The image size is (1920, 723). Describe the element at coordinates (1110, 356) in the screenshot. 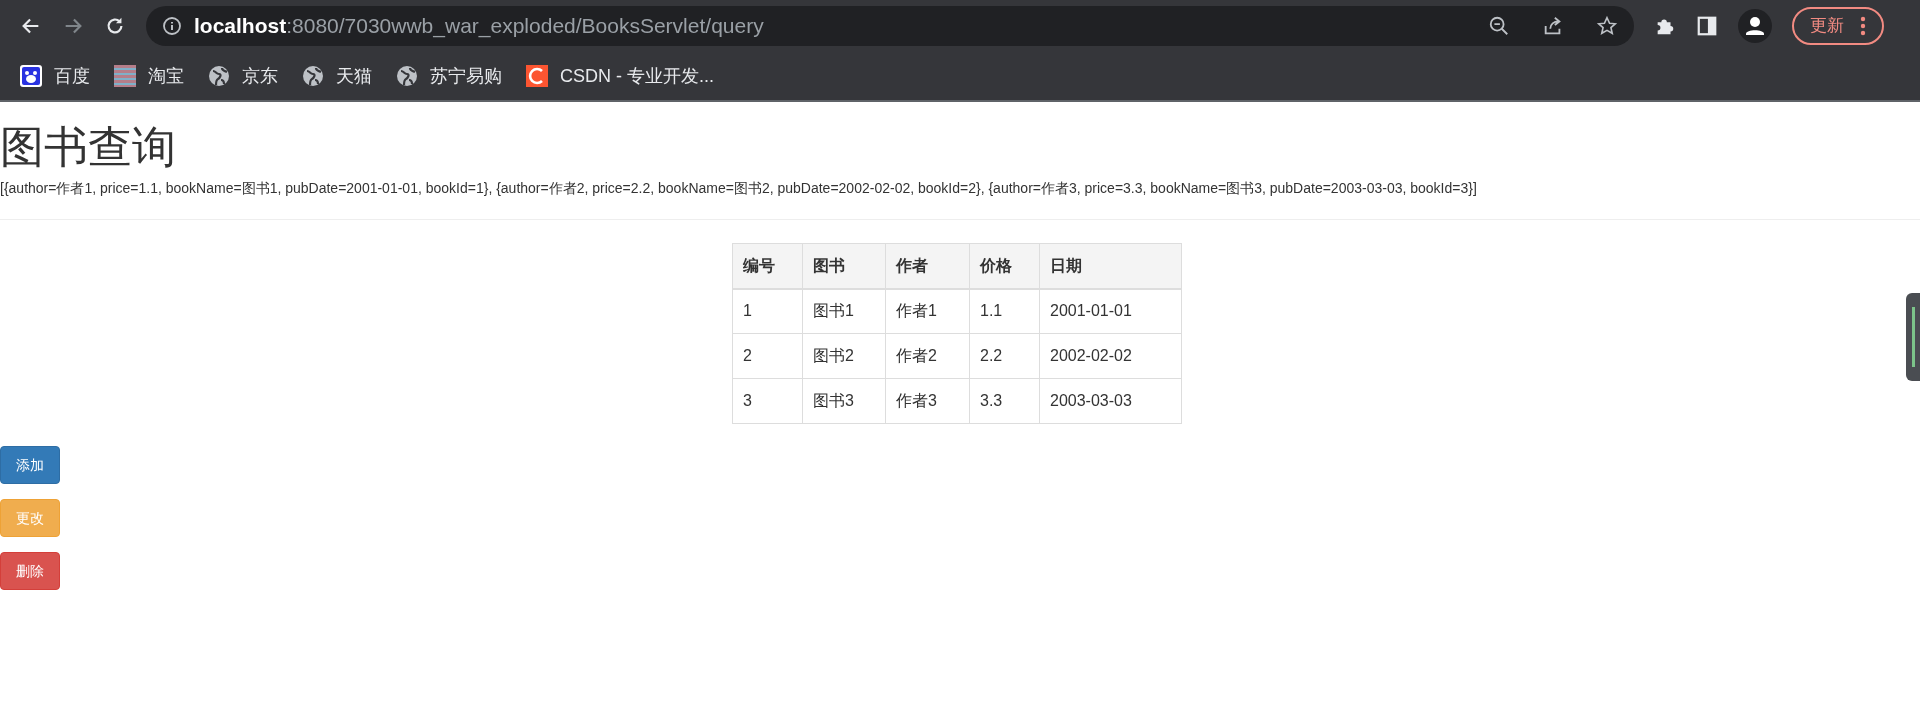

I see `table-cell: 2002-02-02` at that location.